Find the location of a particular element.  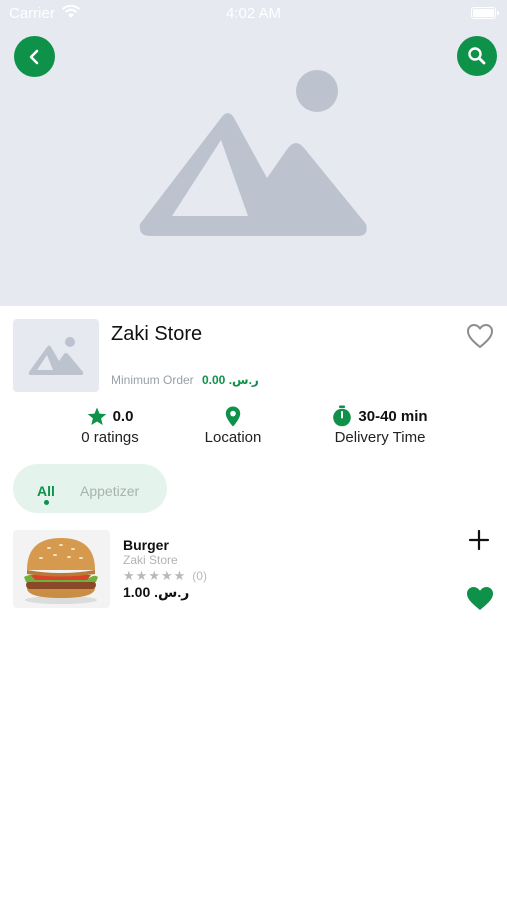

delivery-time-label: Delivery Time is located at coordinates (380, 437).